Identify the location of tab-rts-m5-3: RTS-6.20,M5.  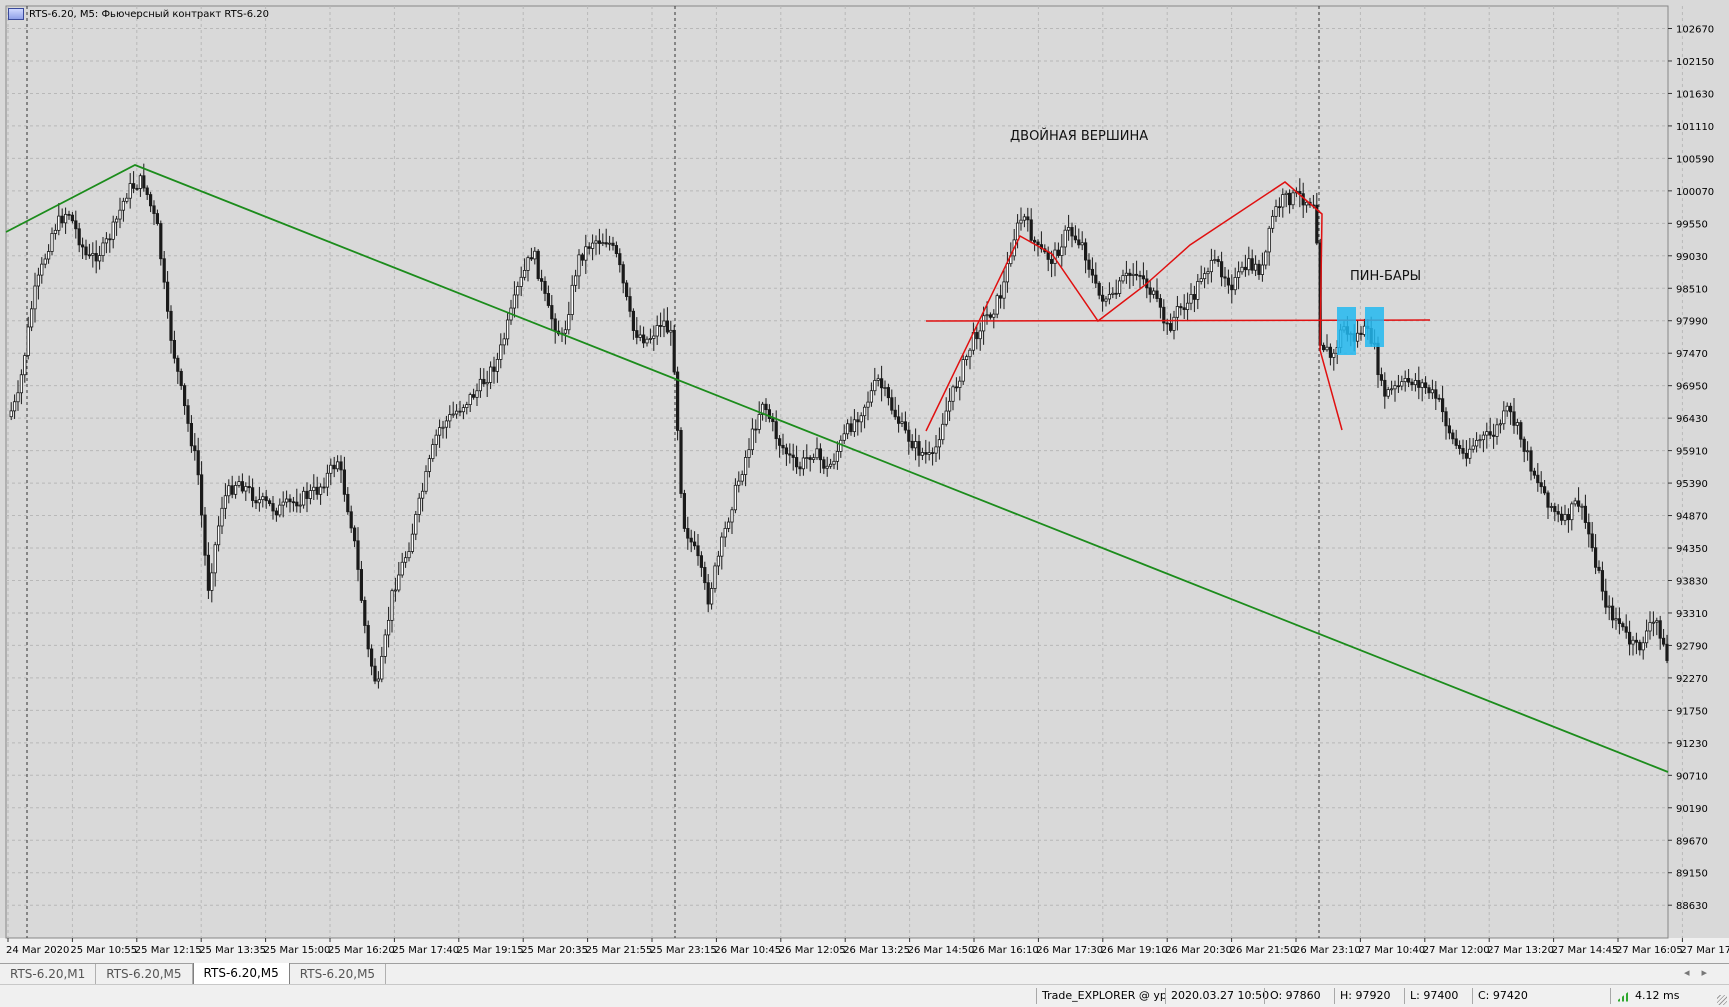
(338, 974).